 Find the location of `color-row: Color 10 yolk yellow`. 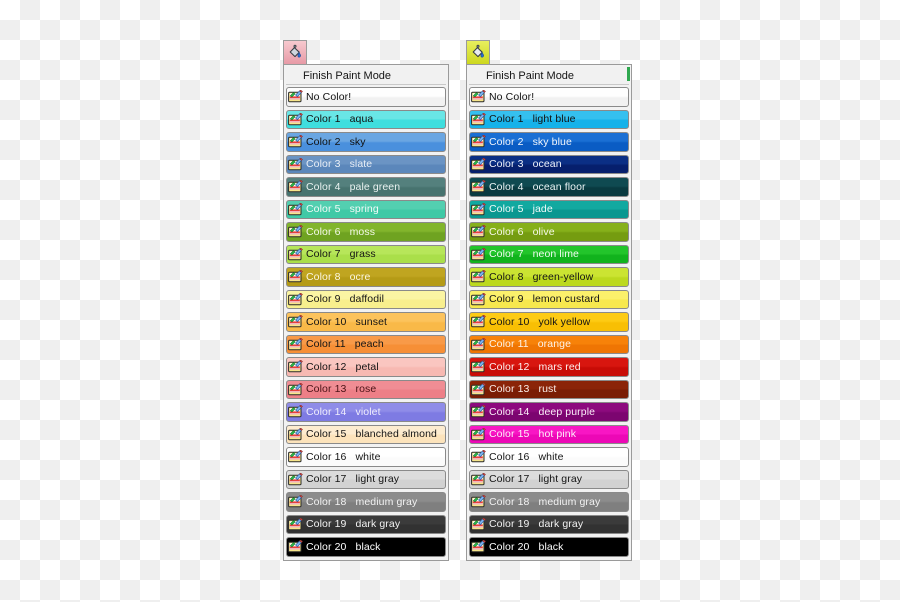

color-row: Color 10 yolk yellow is located at coordinates (549, 322).